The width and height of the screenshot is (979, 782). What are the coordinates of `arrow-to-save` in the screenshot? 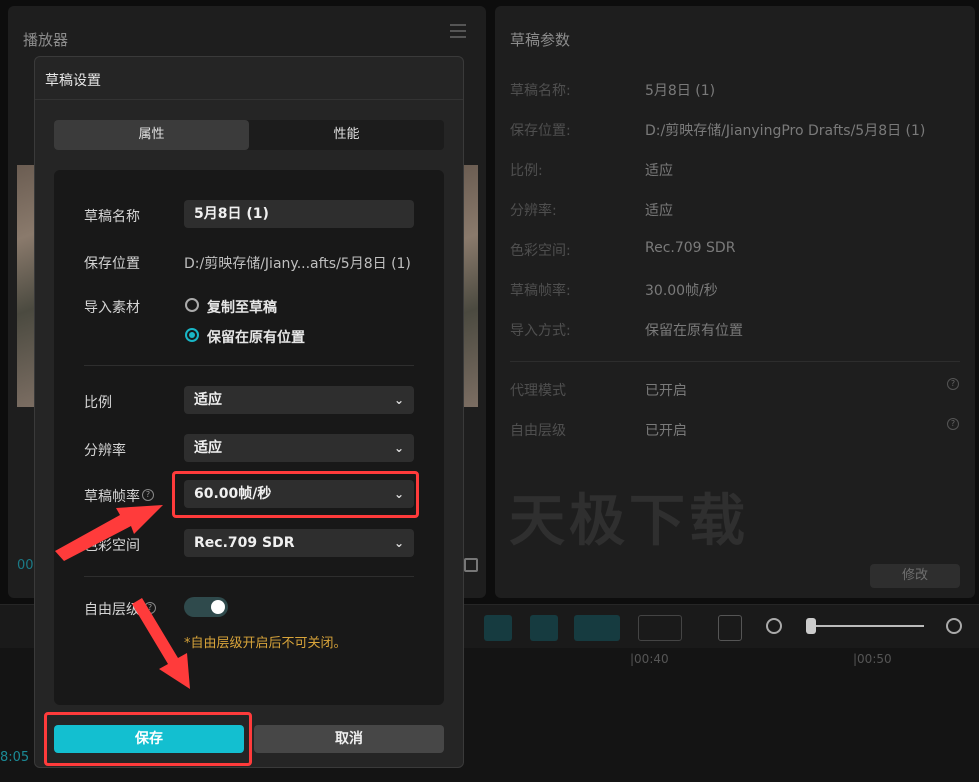 It's located at (161, 643).